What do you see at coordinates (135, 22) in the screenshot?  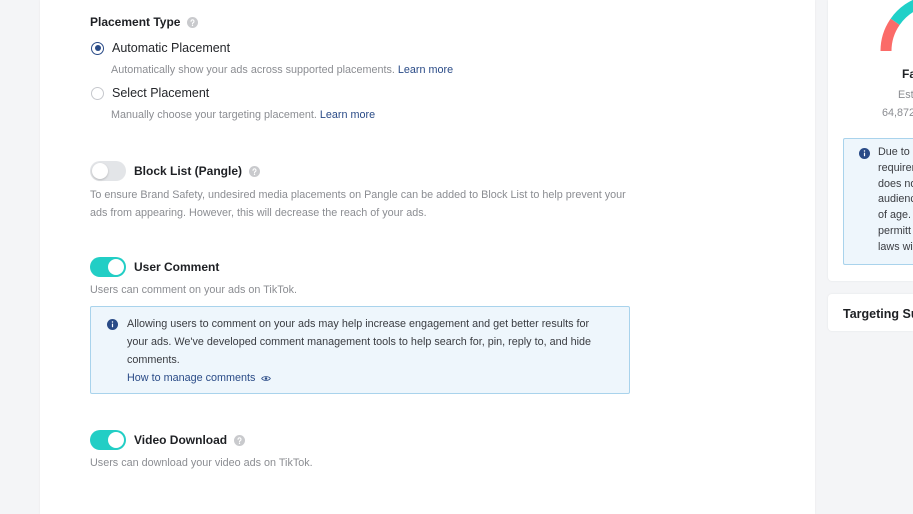 I see `placement-type-title: Placement Type` at bounding box center [135, 22].